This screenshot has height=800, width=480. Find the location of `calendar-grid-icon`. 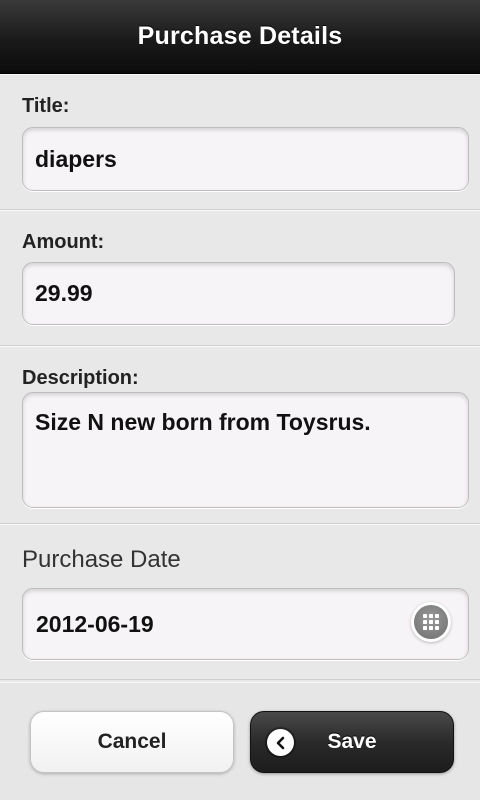

calendar-grid-icon is located at coordinates (431, 622).